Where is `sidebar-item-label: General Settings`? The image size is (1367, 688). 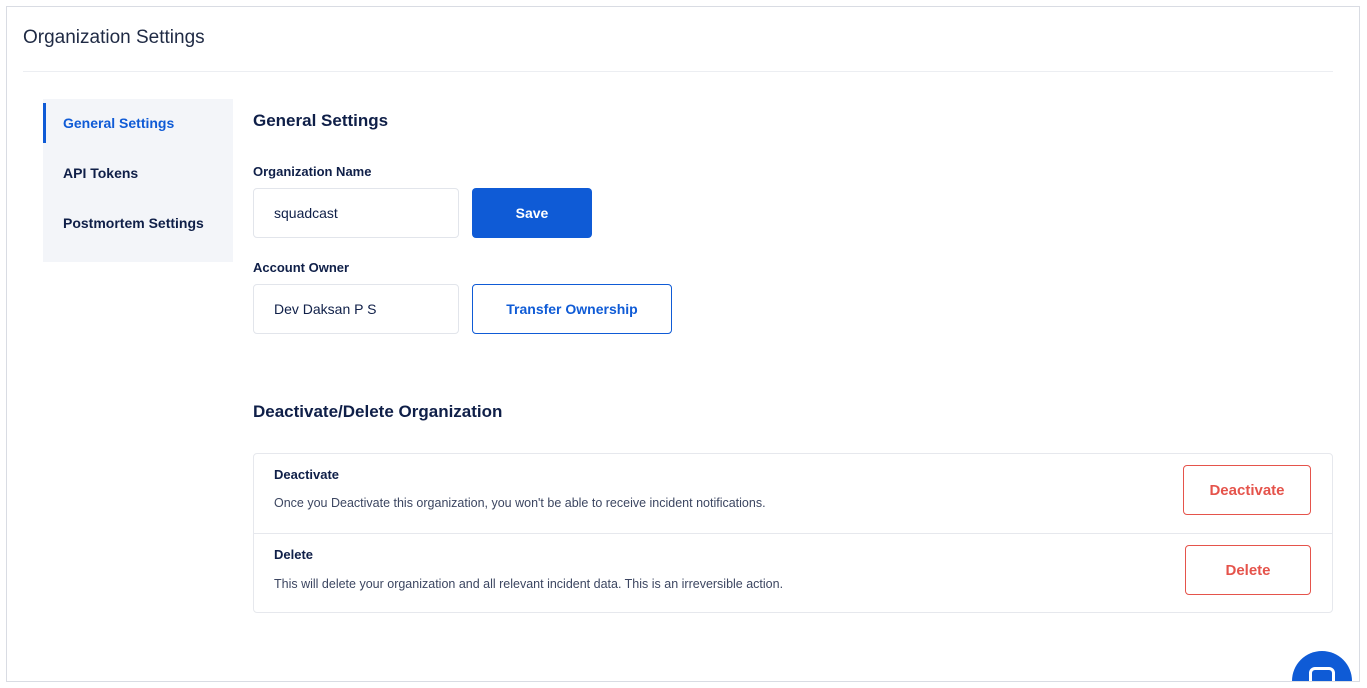 sidebar-item-label: General Settings is located at coordinates (119, 123).